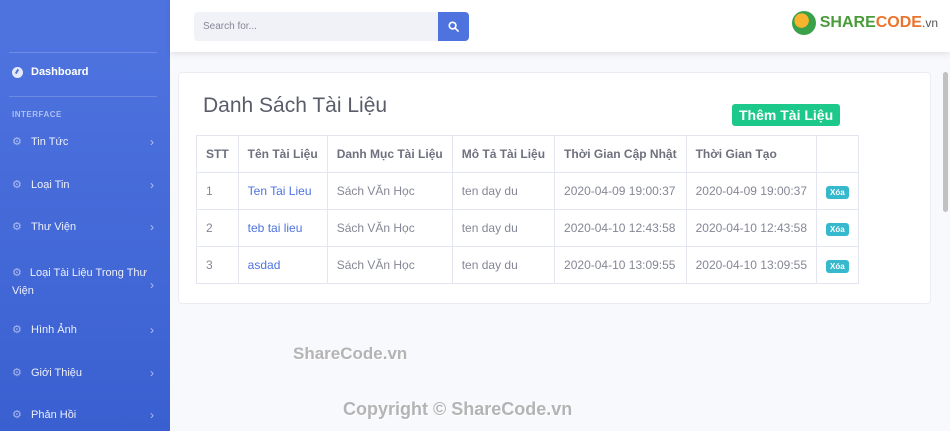 The image size is (950, 431). What do you see at coordinates (37, 114) in the screenshot?
I see `sidebar-heading: INTERFACE` at bounding box center [37, 114].